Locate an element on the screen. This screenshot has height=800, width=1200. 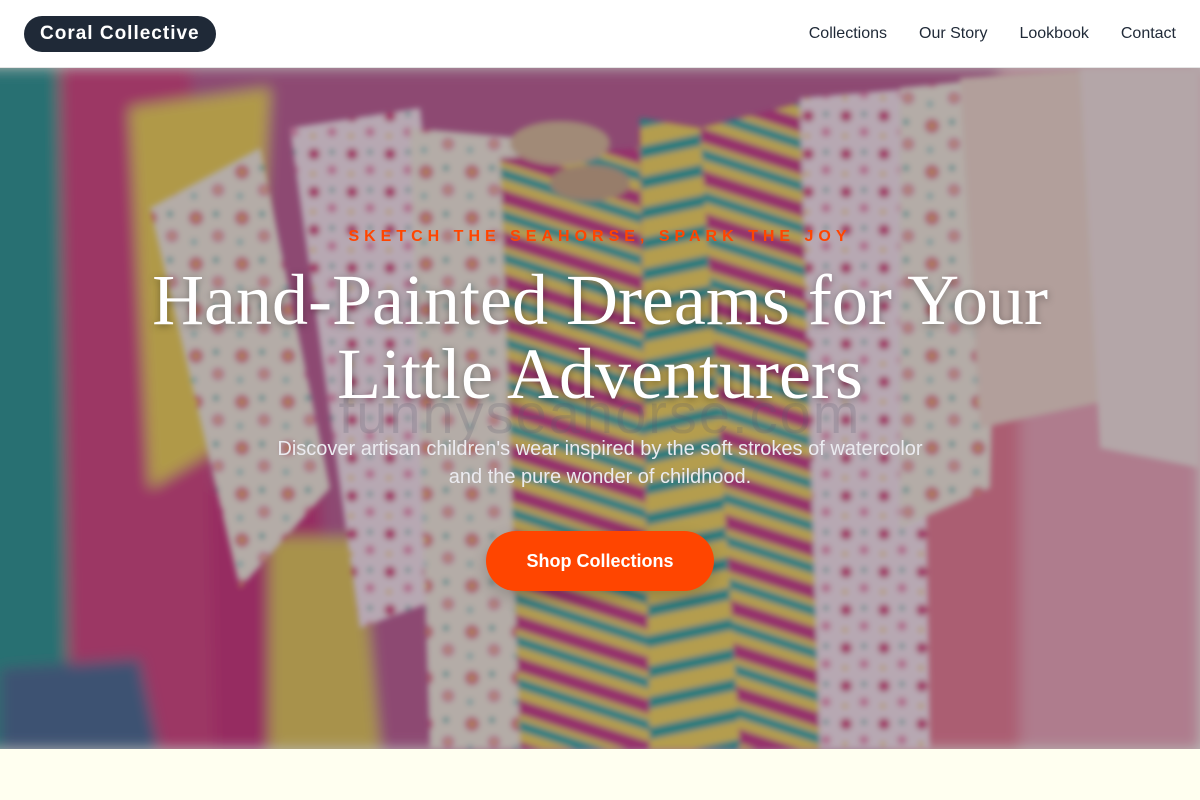
nav-link-contact: Contact is located at coordinates (1148, 34).